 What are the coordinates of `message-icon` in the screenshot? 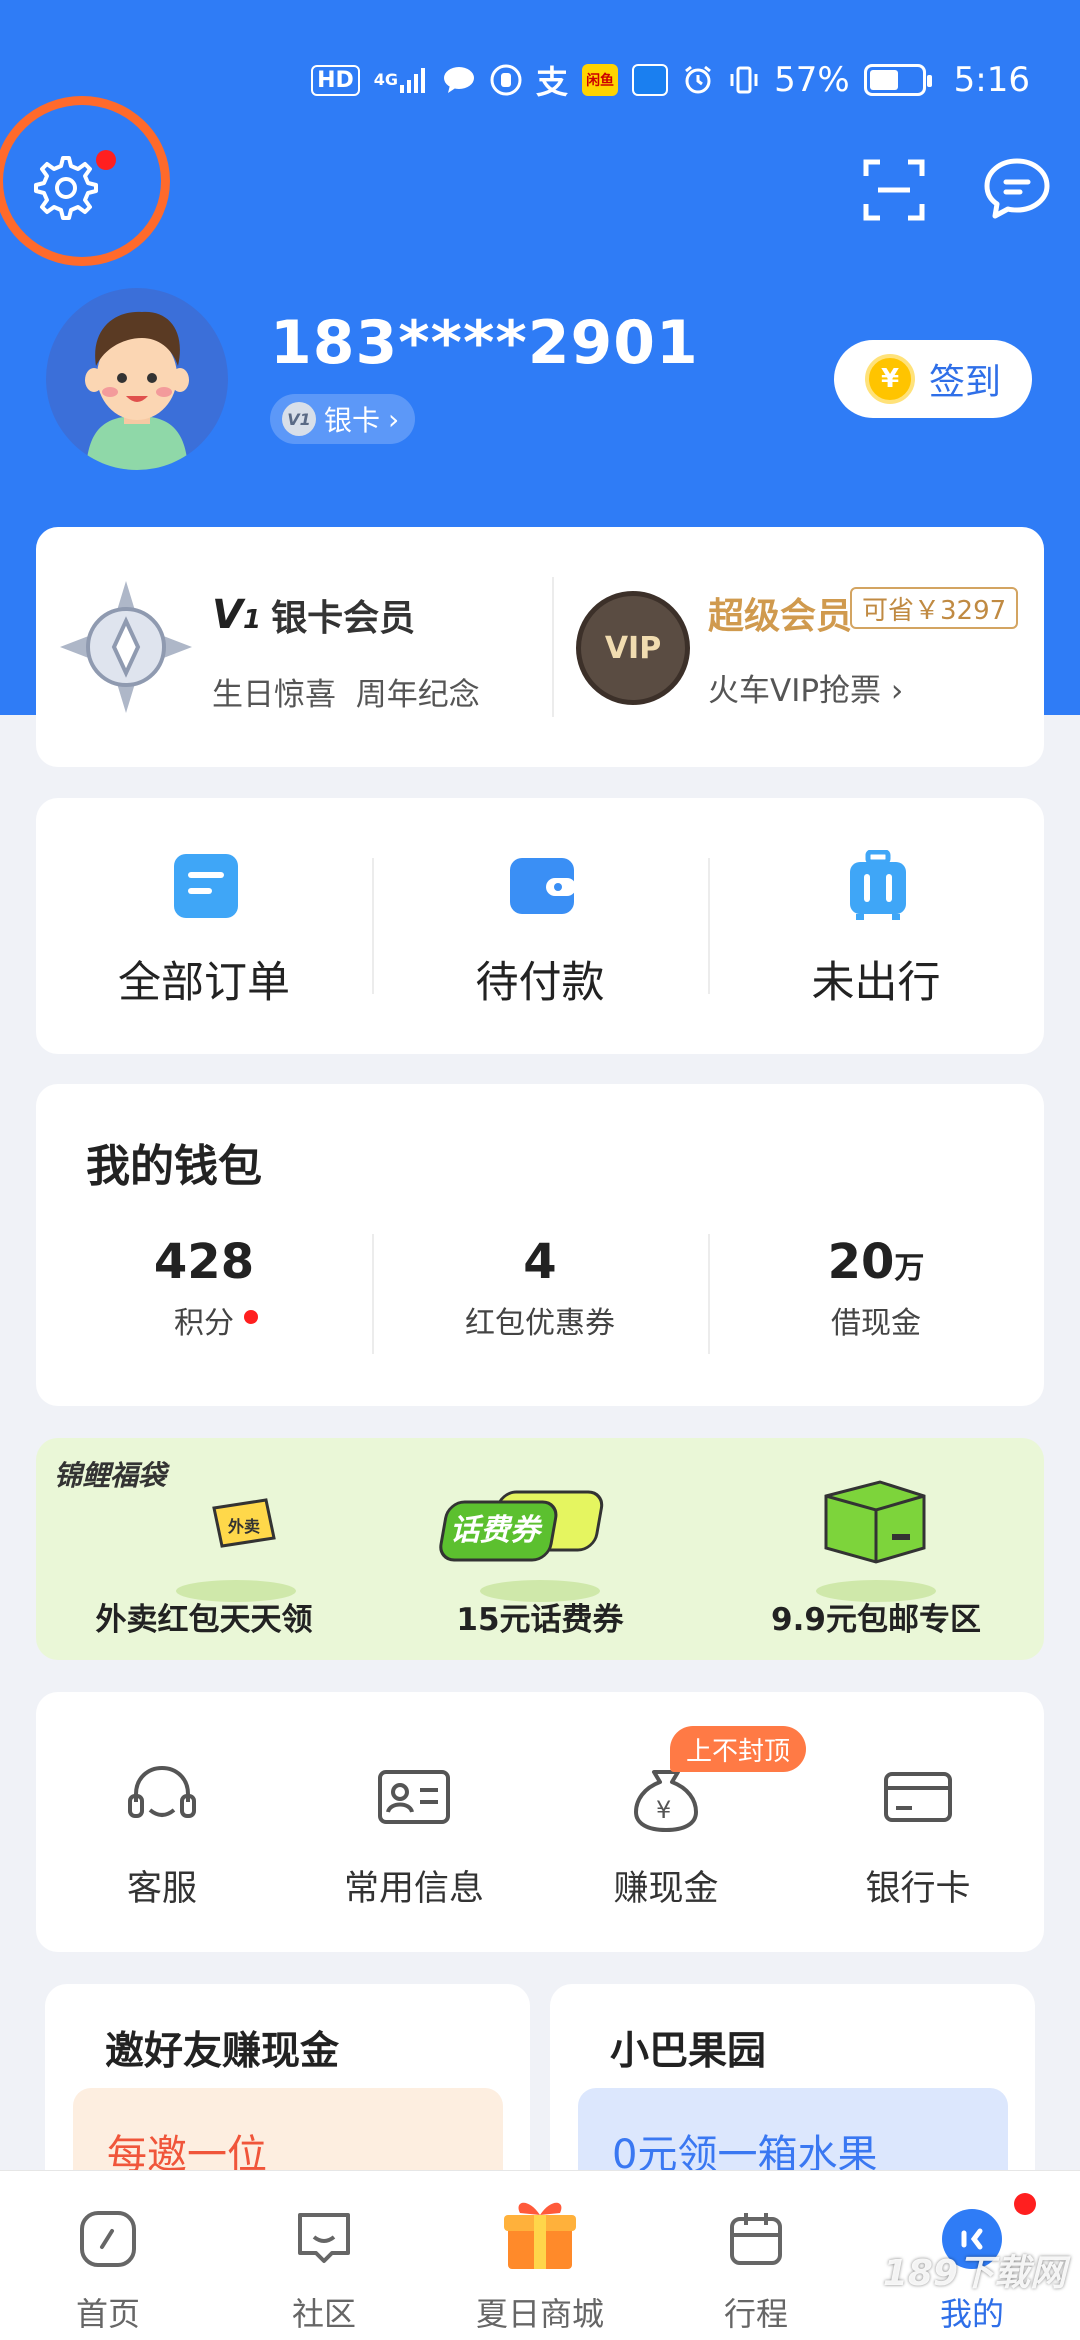 It's located at (1017, 189).